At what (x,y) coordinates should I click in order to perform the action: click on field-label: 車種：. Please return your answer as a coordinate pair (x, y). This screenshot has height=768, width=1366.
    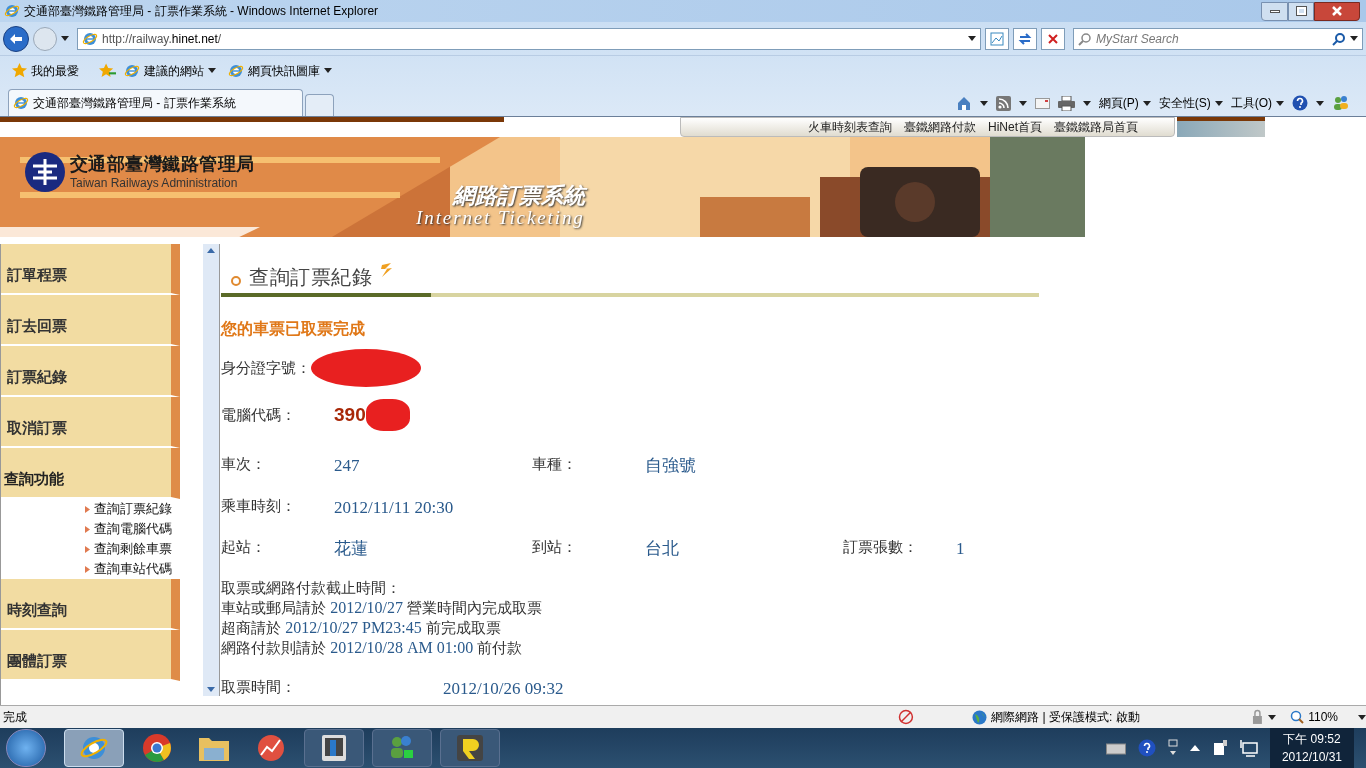
    Looking at the image, I should click on (555, 464).